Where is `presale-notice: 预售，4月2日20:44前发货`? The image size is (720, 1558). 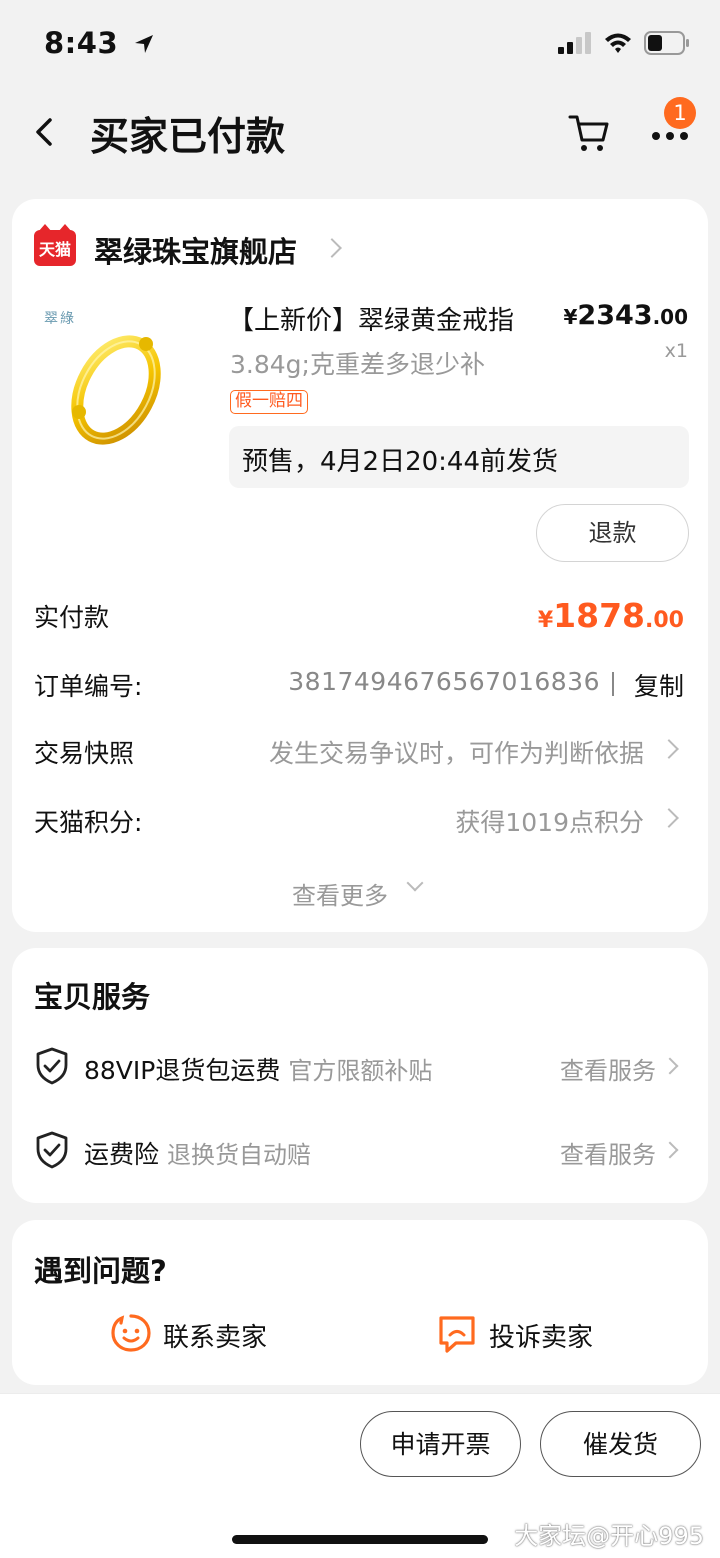 presale-notice: 预售，4月2日20:44前发货 is located at coordinates (459, 457).